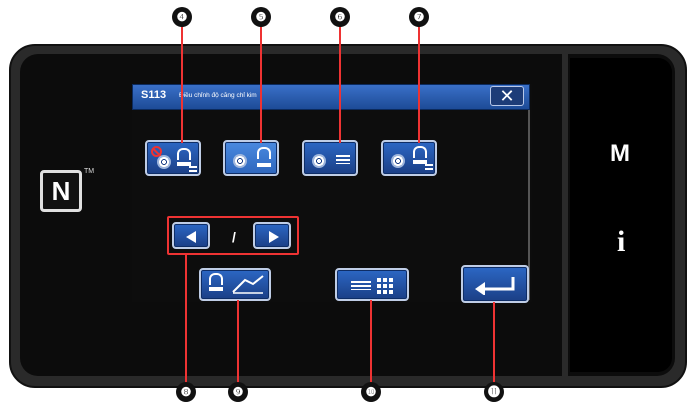 The width and height of the screenshot is (693, 406). What do you see at coordinates (238, 392) in the screenshot?
I see `callout-9: ❾` at bounding box center [238, 392].